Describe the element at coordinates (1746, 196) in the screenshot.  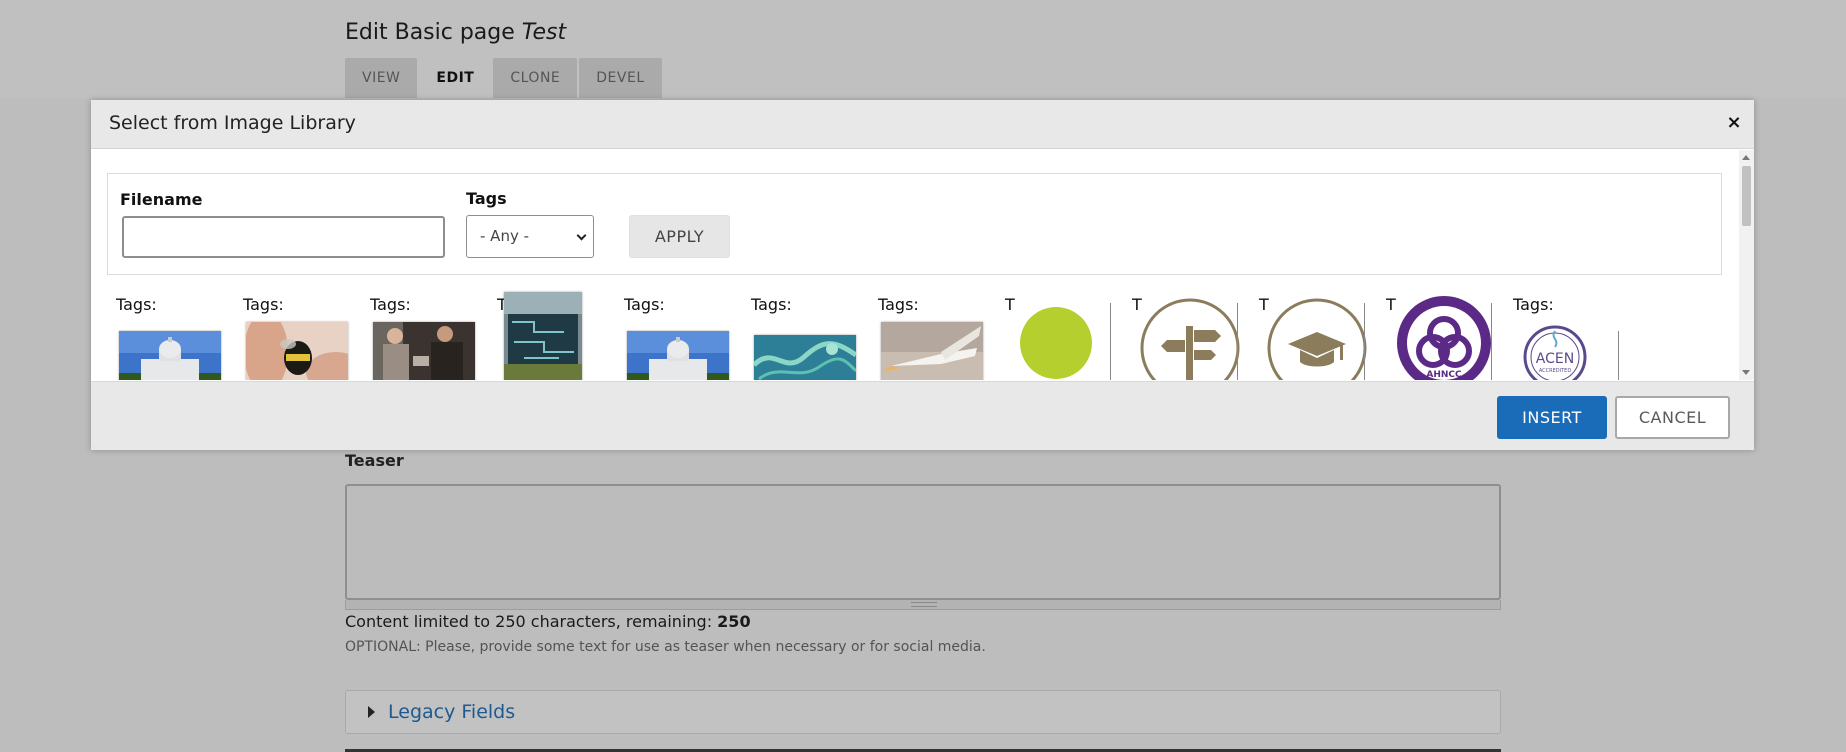
I see `scrollbar-thumb` at that location.